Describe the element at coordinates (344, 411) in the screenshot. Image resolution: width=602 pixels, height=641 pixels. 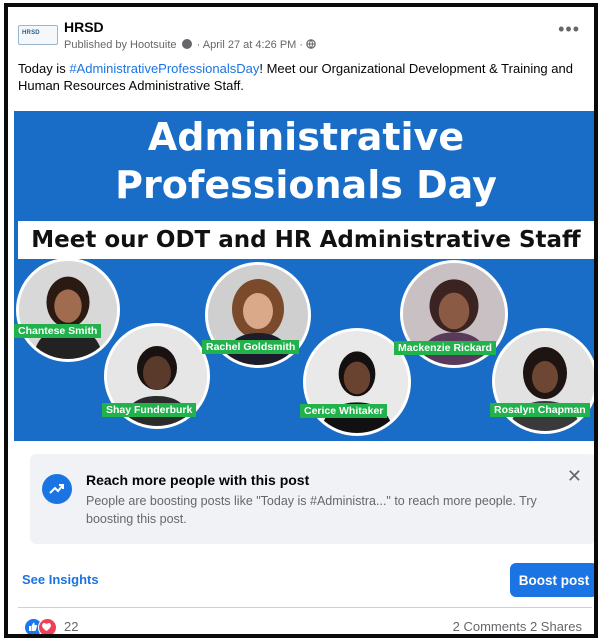
I see `staff-name: Cerice Whitaker` at that location.